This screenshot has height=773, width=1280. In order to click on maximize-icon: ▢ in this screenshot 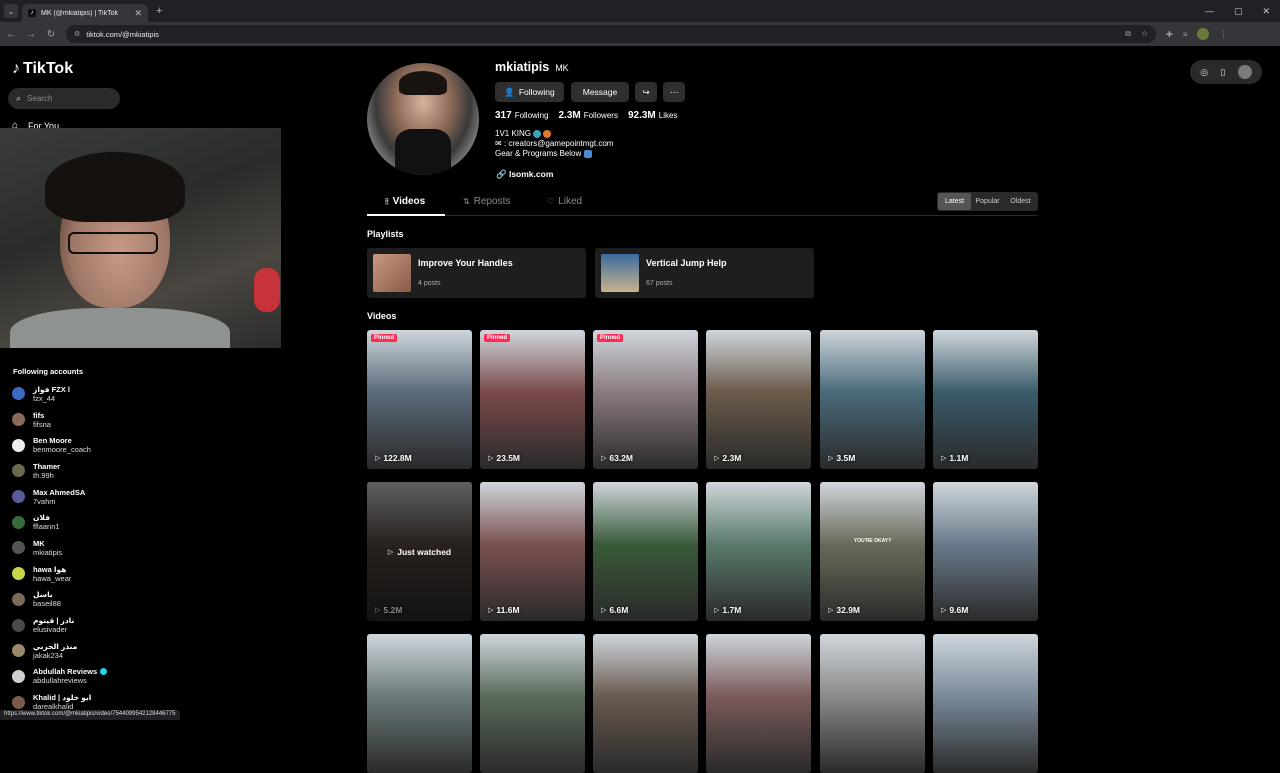, I will do `click(1238, 11)`.